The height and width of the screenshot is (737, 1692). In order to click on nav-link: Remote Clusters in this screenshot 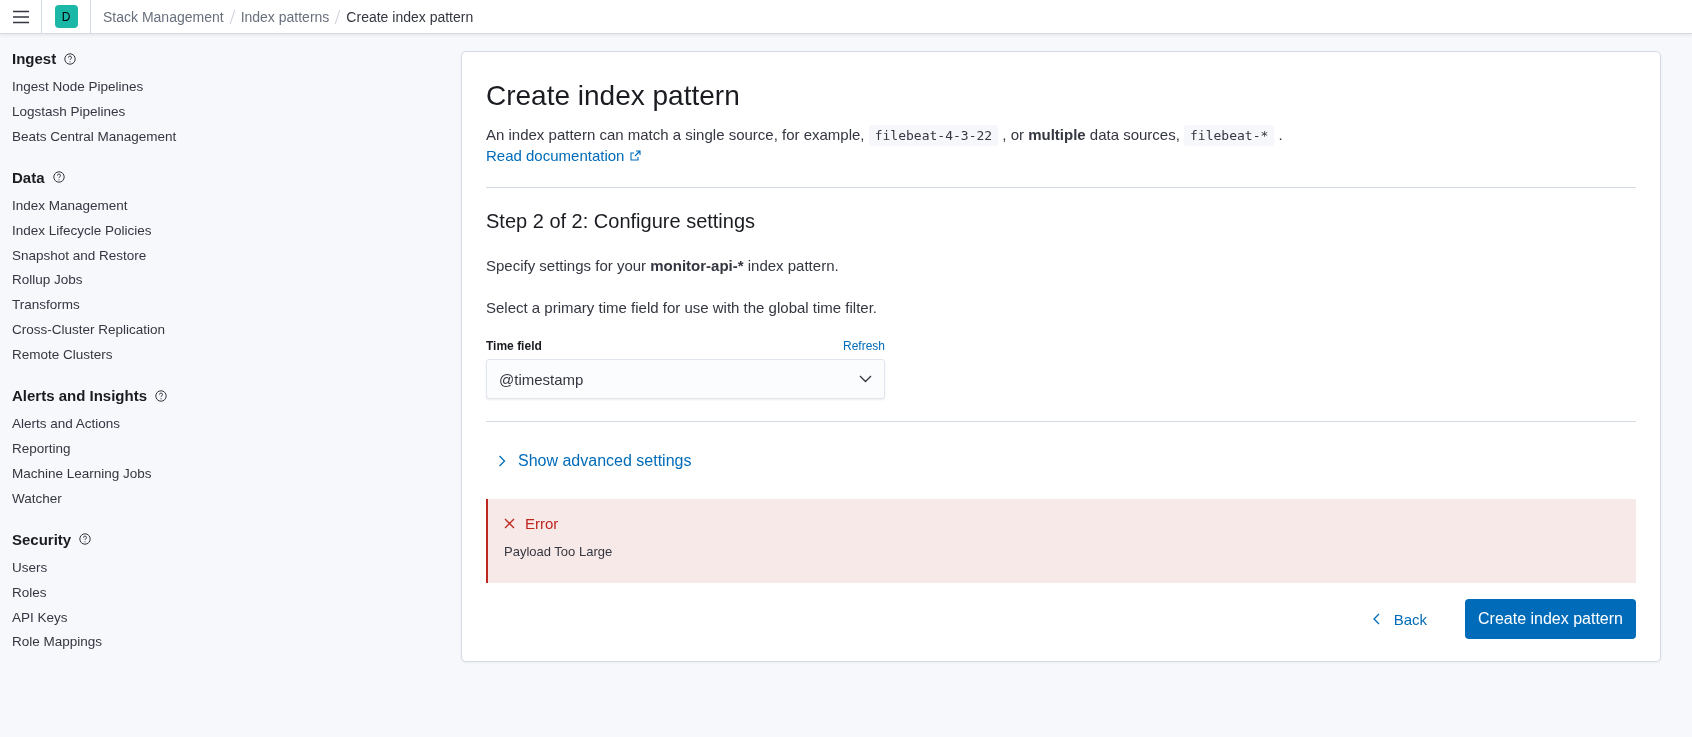, I will do `click(218, 355)`.